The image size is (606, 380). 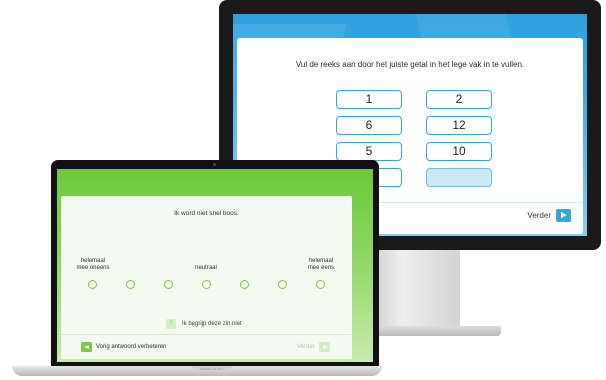 What do you see at coordinates (214, 164) in the screenshot?
I see `camera-icon` at bounding box center [214, 164].